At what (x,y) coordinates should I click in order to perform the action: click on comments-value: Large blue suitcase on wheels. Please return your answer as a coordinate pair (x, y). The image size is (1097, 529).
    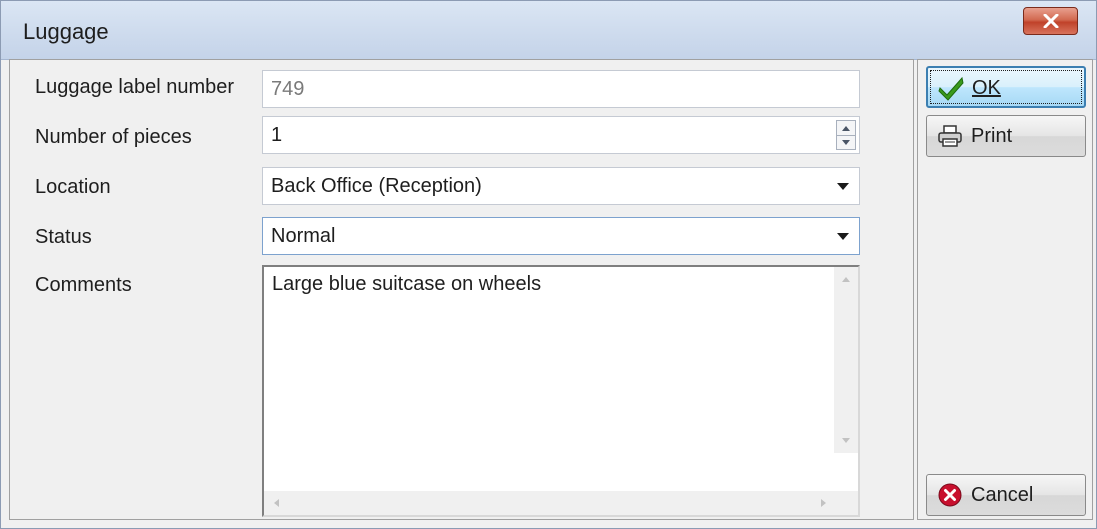
    Looking at the image, I should click on (407, 284).